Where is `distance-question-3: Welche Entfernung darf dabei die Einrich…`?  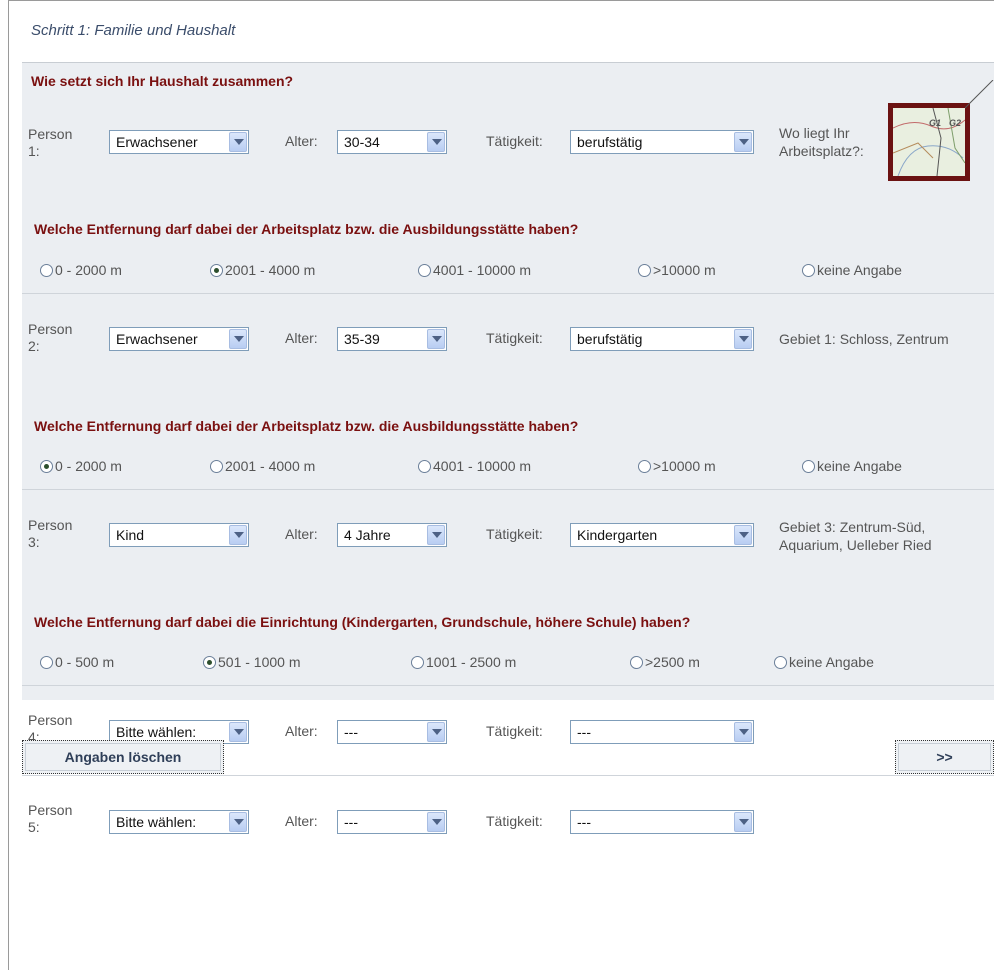
distance-question-3: Welche Entfernung darf dabei die Einrich… is located at coordinates (362, 622).